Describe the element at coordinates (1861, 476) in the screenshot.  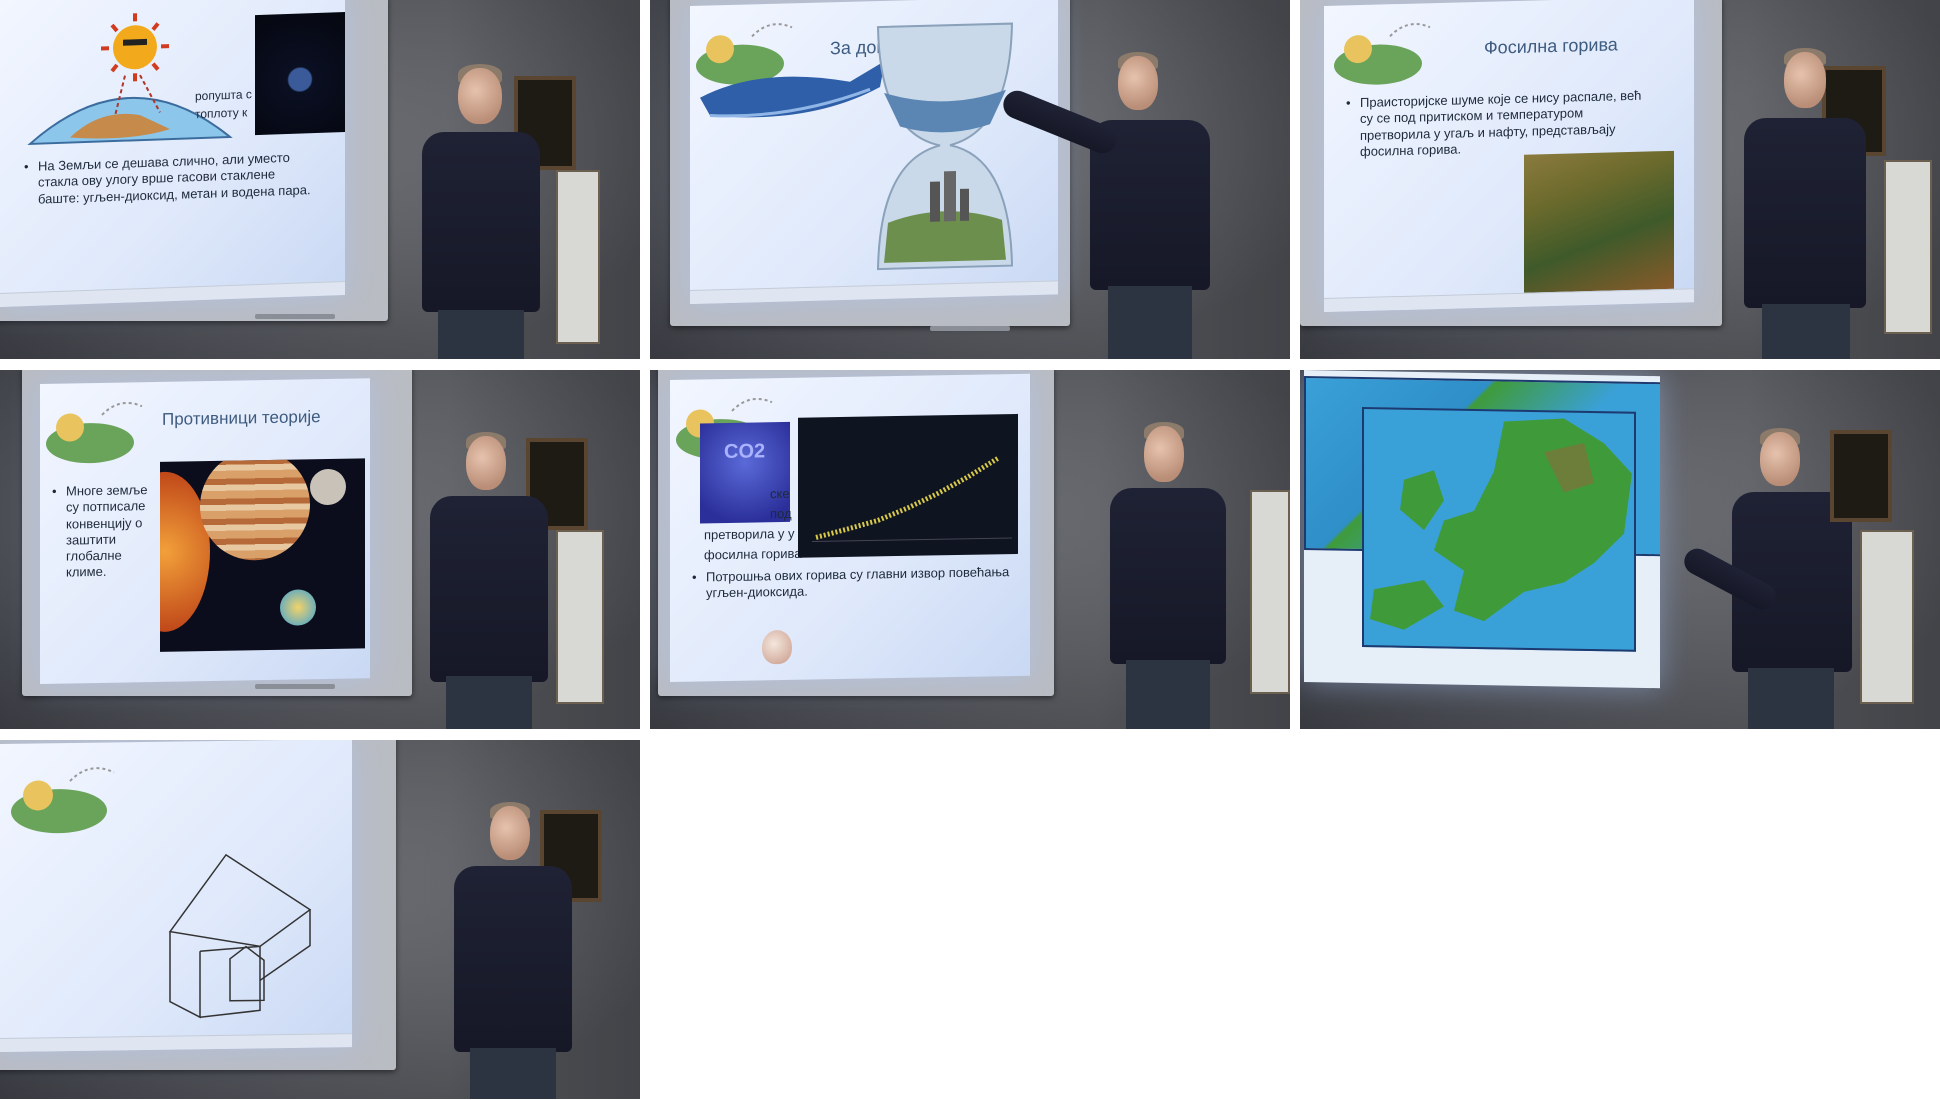
I see `wall-painting` at that location.